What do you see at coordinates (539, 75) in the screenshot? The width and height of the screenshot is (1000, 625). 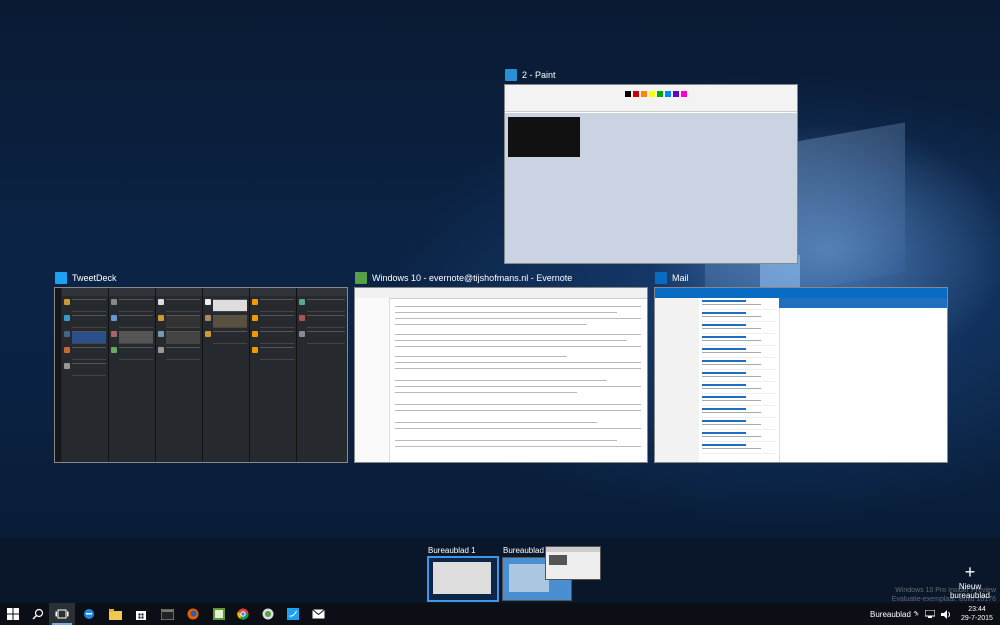 I see `window-title-text: 2 - Paint` at bounding box center [539, 75].